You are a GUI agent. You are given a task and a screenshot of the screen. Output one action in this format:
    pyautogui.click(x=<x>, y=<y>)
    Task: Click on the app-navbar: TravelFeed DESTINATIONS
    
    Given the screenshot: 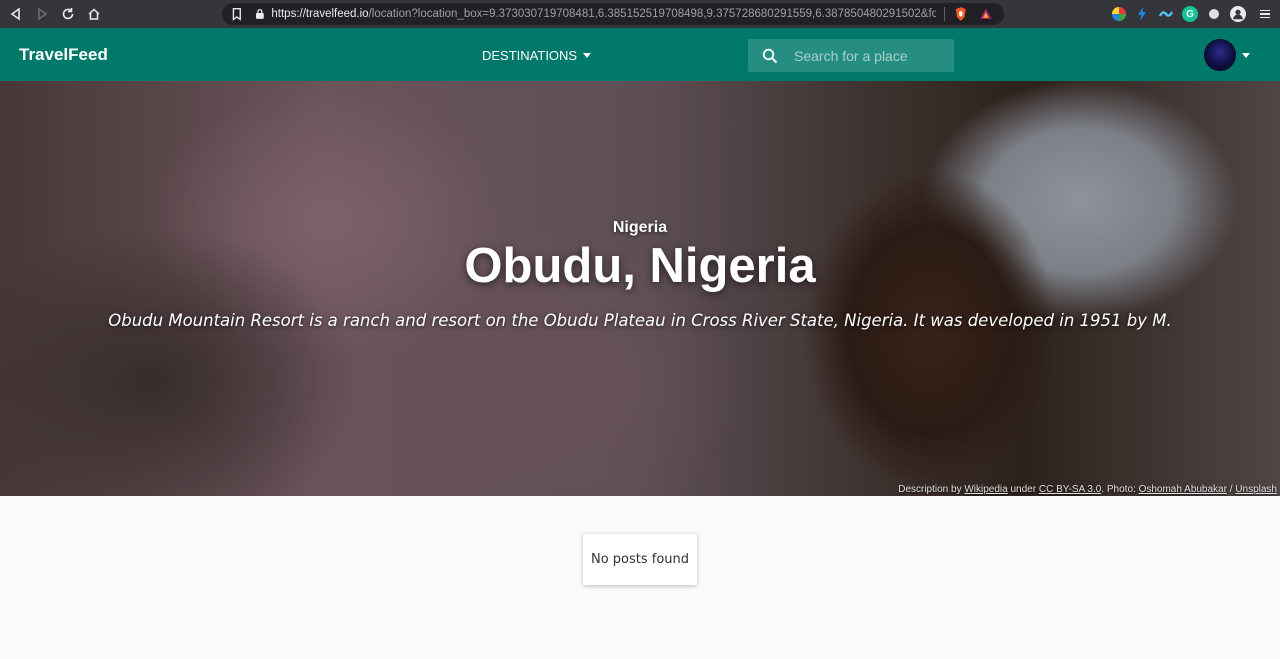 What is the action you would take?
    pyautogui.click(x=640, y=54)
    